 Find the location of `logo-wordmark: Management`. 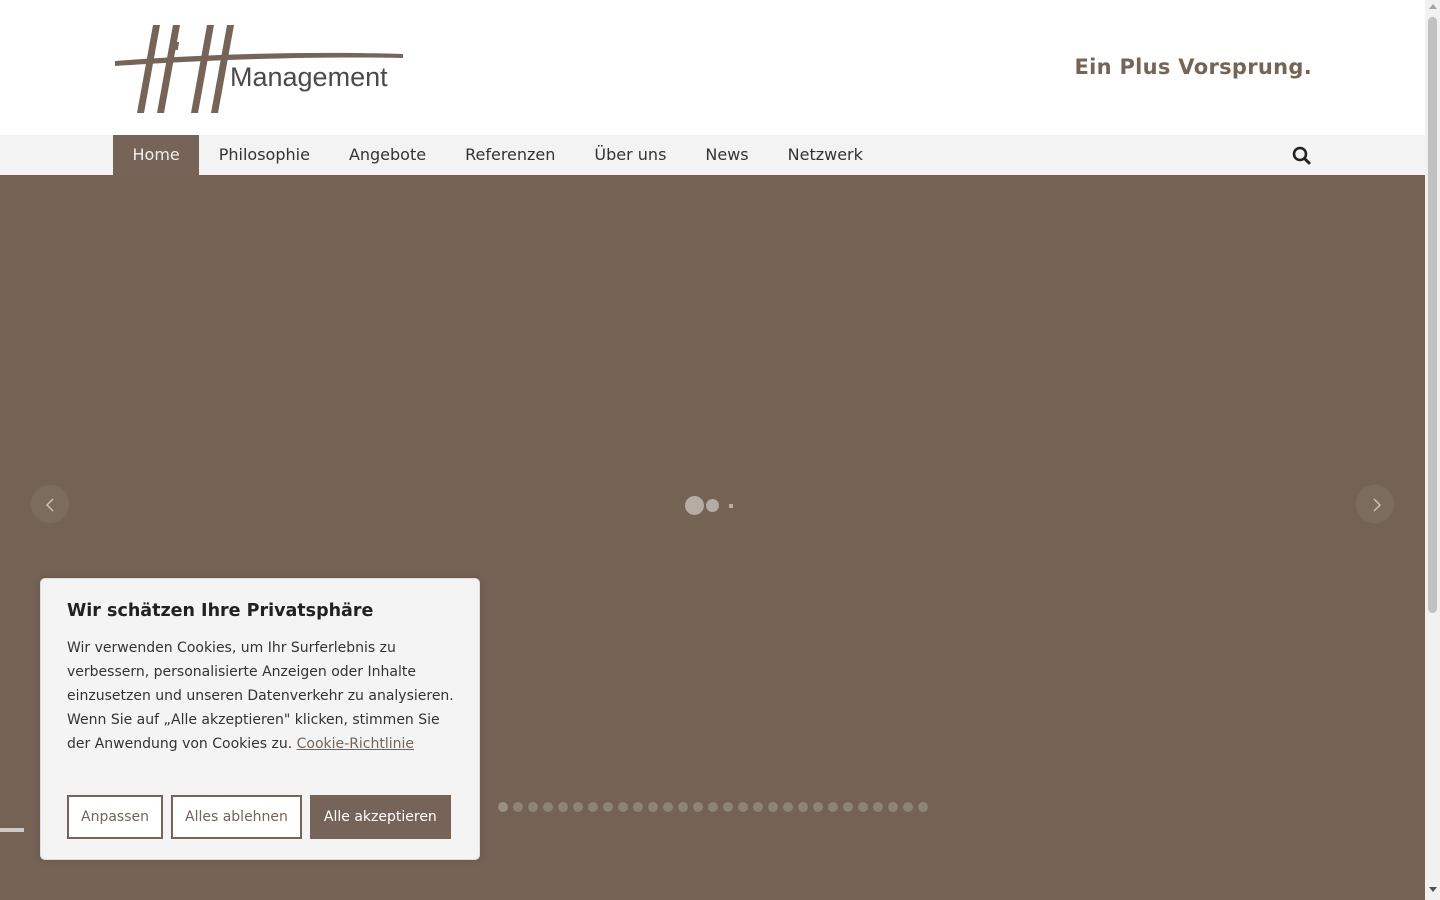

logo-wordmark: Management is located at coordinates (309, 77).